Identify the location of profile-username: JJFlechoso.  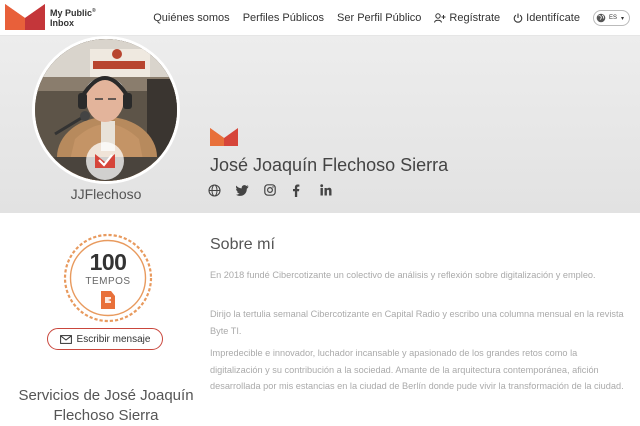
(106, 194).